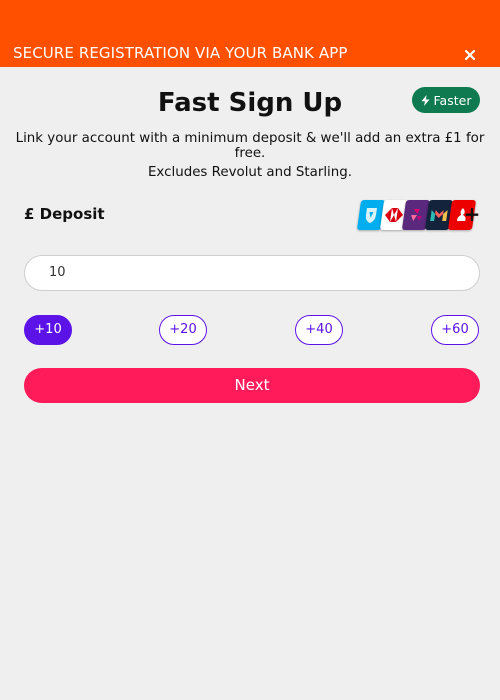 The height and width of the screenshot is (700, 500). Describe the element at coordinates (183, 330) in the screenshot. I see `quick-amount-20-button: +20` at that location.